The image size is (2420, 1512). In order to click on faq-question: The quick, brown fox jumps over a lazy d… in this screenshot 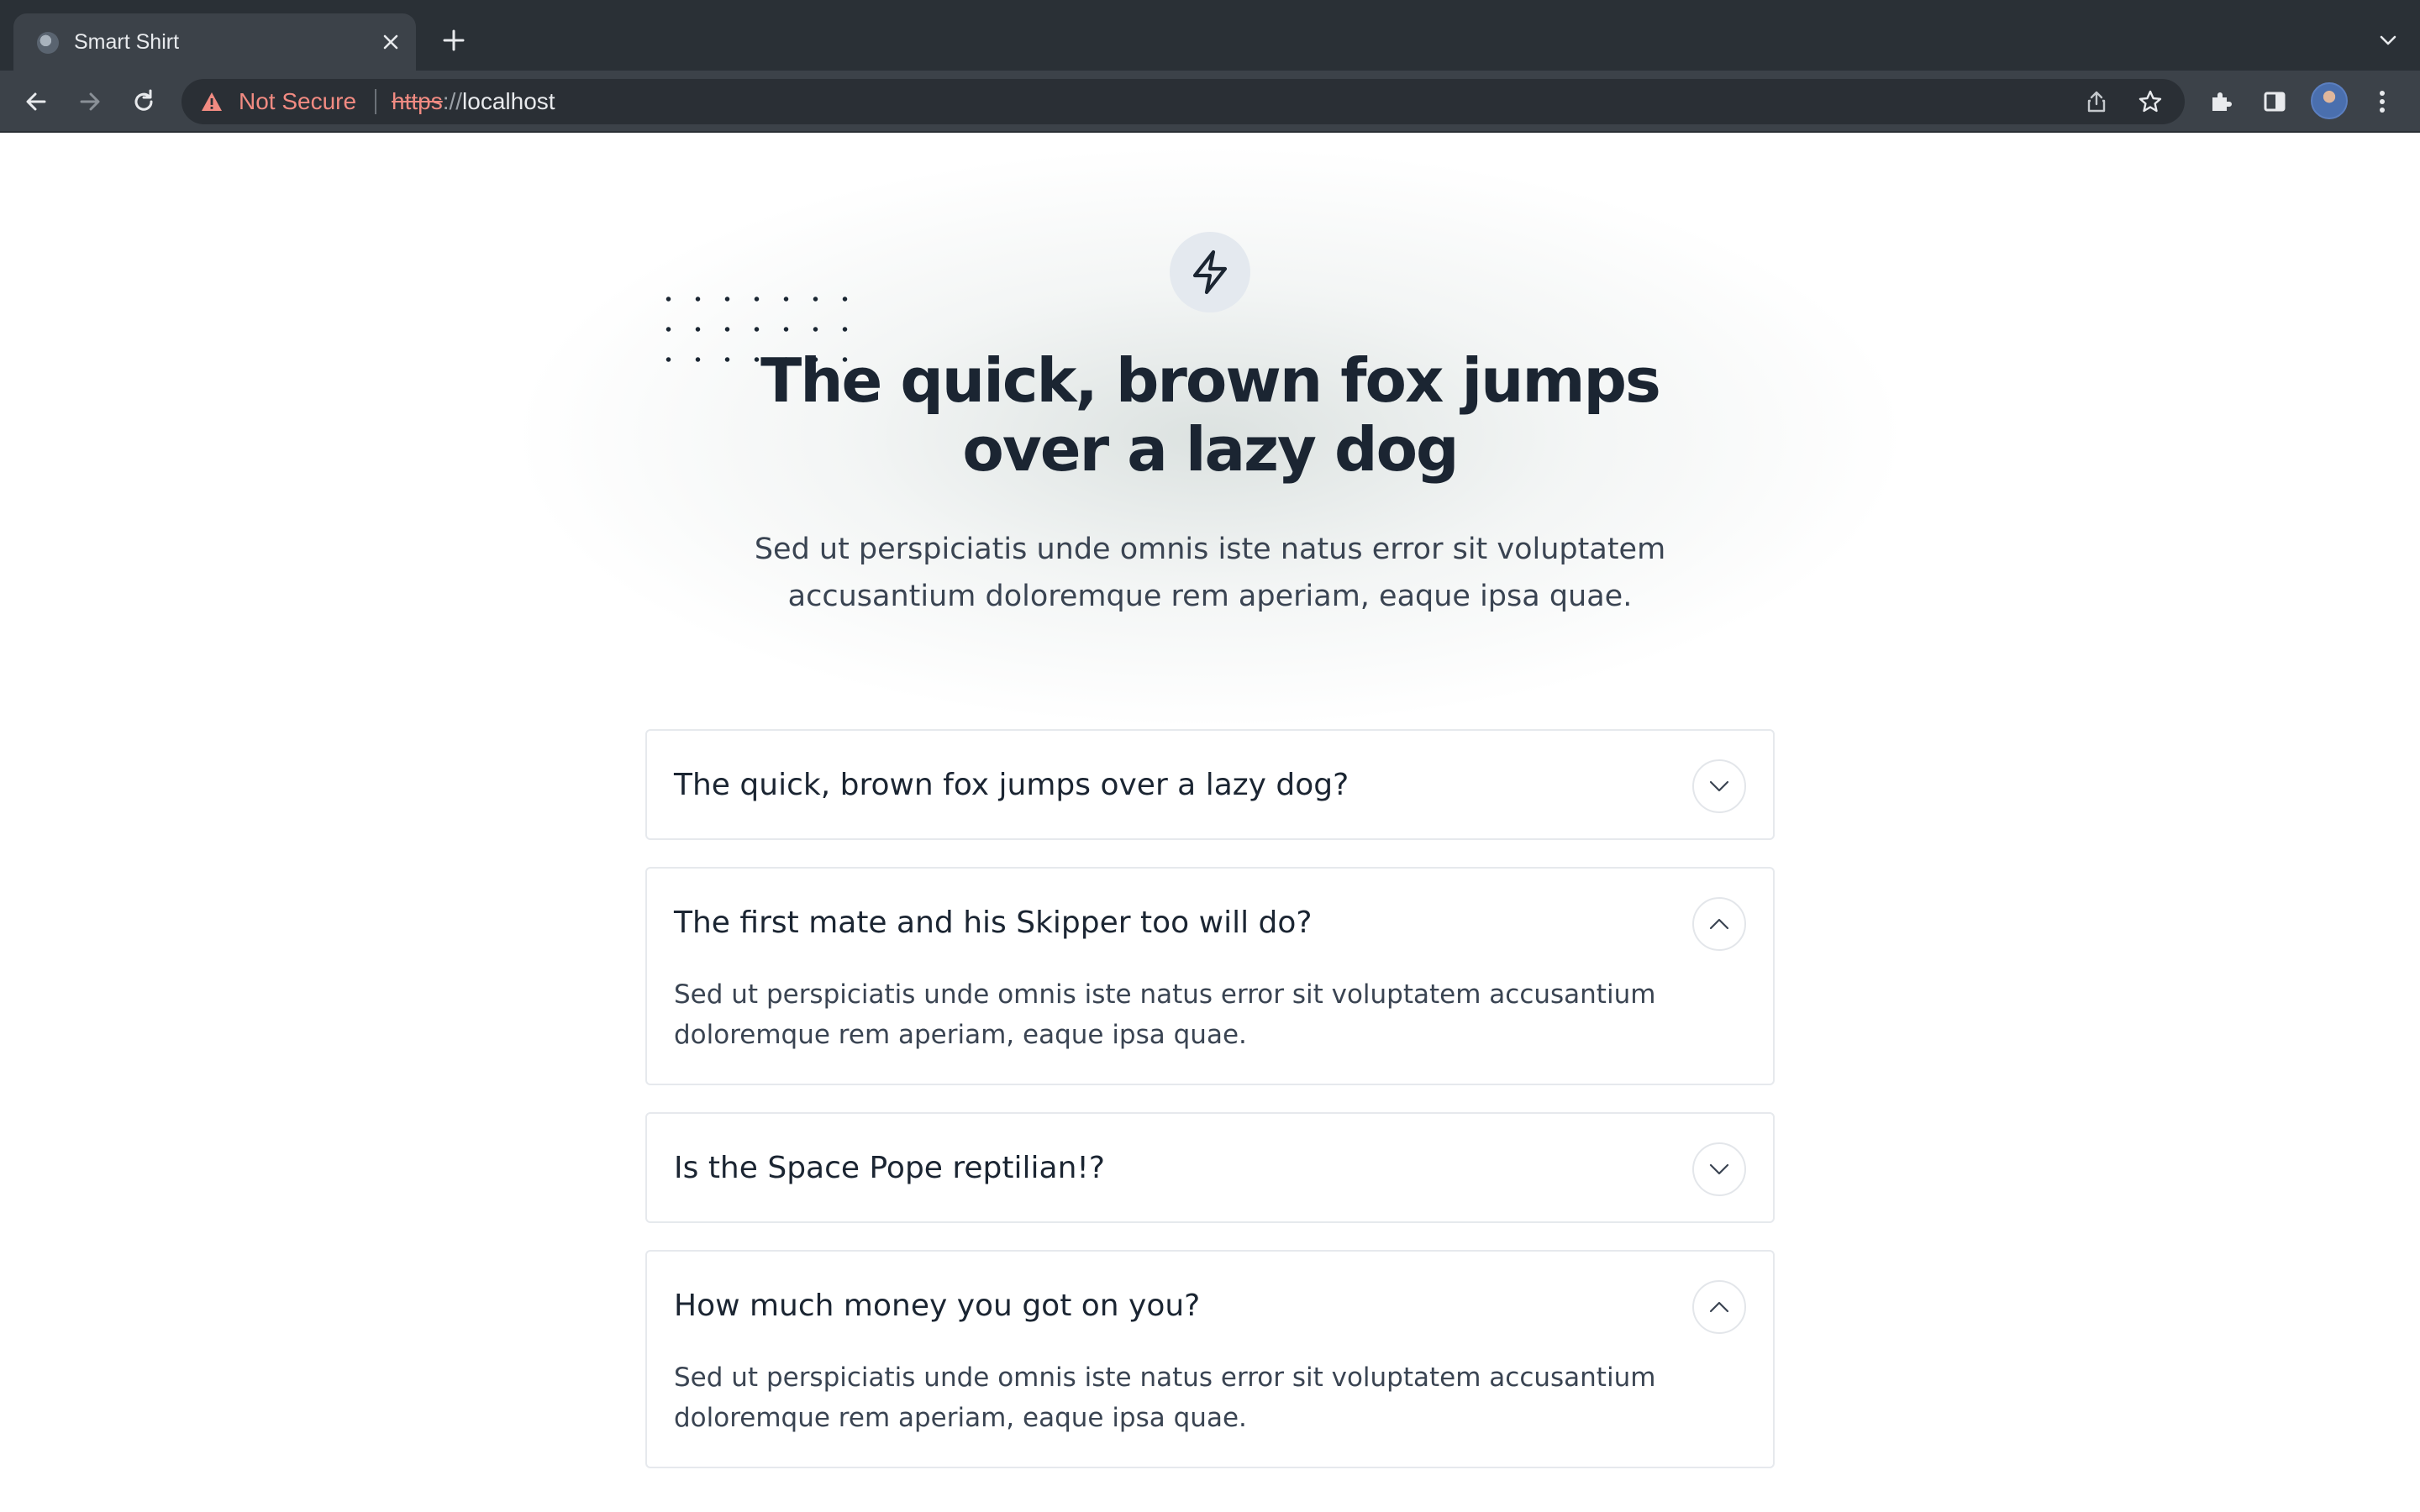, I will do `click(1173, 785)`.